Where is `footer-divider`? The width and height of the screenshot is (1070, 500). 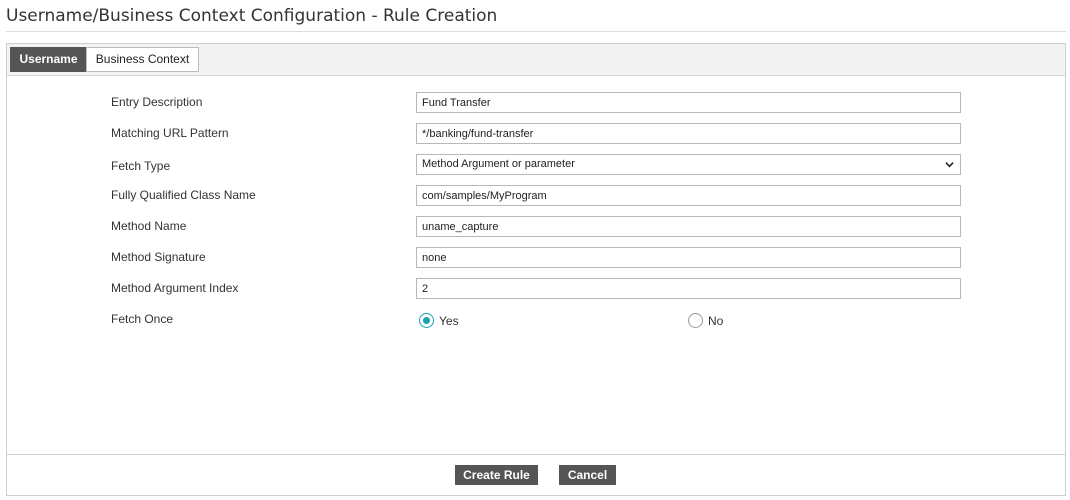 footer-divider is located at coordinates (536, 454).